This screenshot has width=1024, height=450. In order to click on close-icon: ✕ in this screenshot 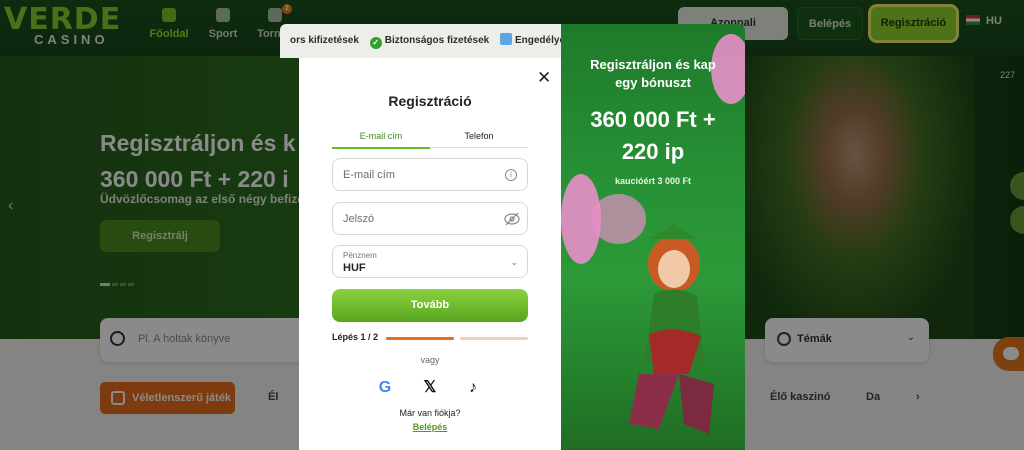, I will do `click(544, 78)`.